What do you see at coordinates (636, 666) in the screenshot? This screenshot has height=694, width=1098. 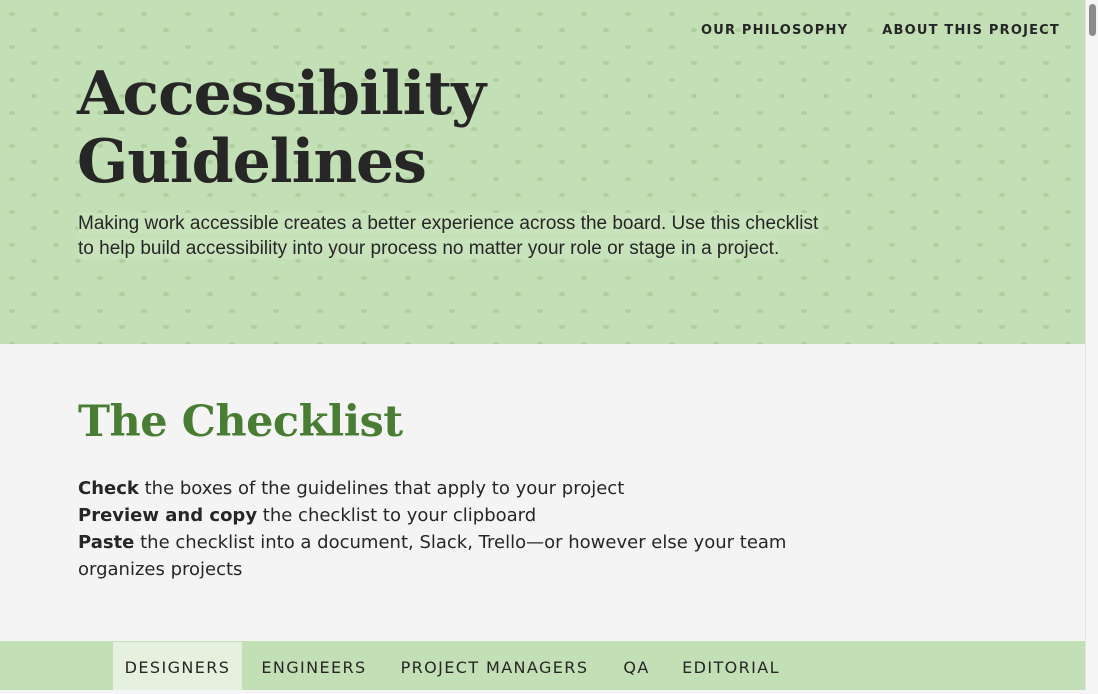 I see `tab-qa: QA` at bounding box center [636, 666].